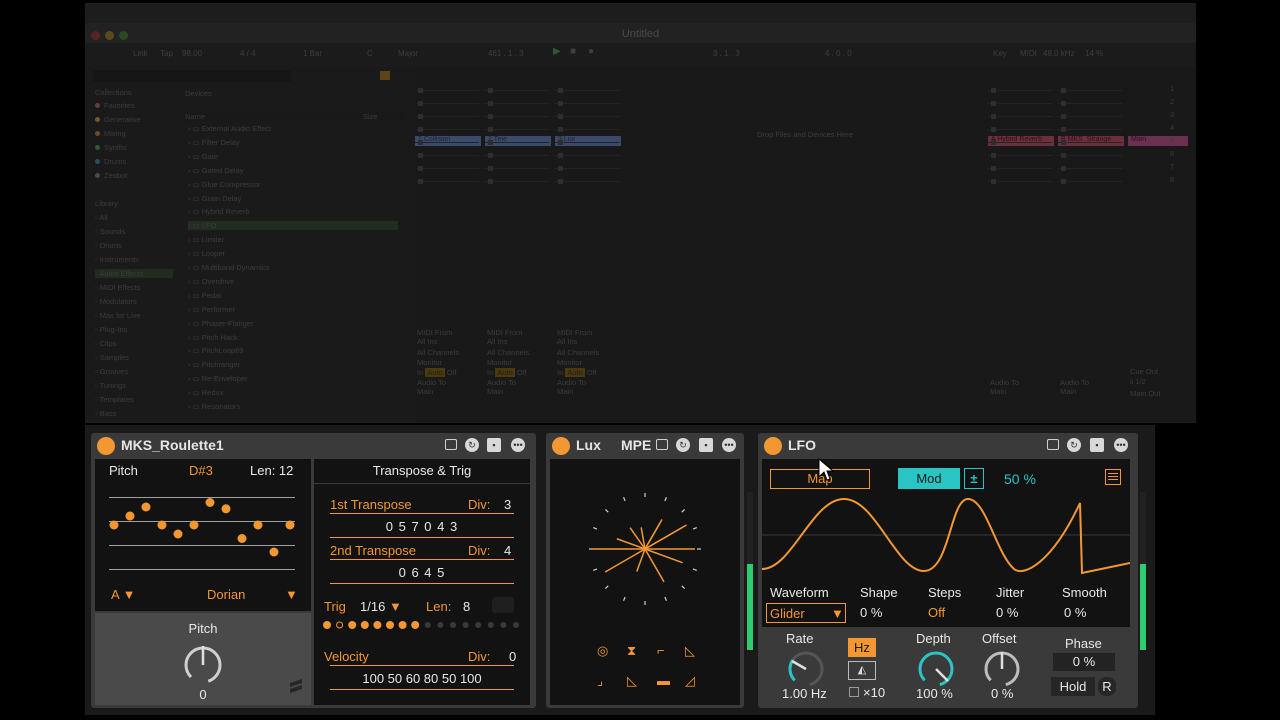  I want to click on time-signature-field: 4 / 4, so click(248, 53).